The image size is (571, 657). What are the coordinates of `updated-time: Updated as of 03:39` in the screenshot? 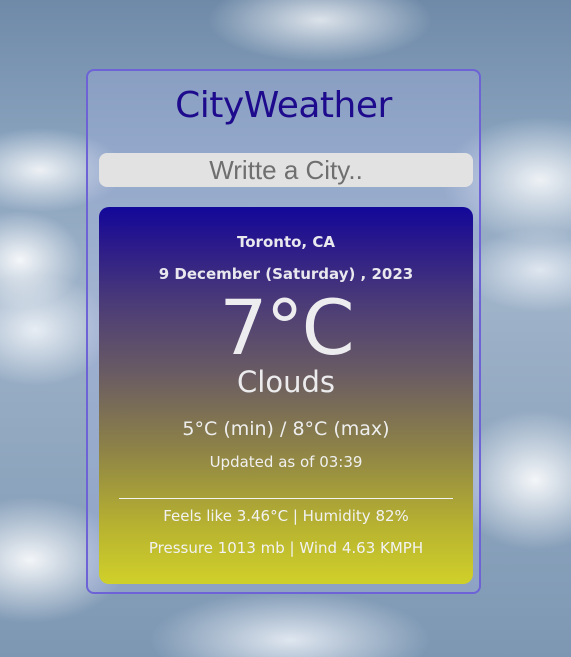 It's located at (286, 462).